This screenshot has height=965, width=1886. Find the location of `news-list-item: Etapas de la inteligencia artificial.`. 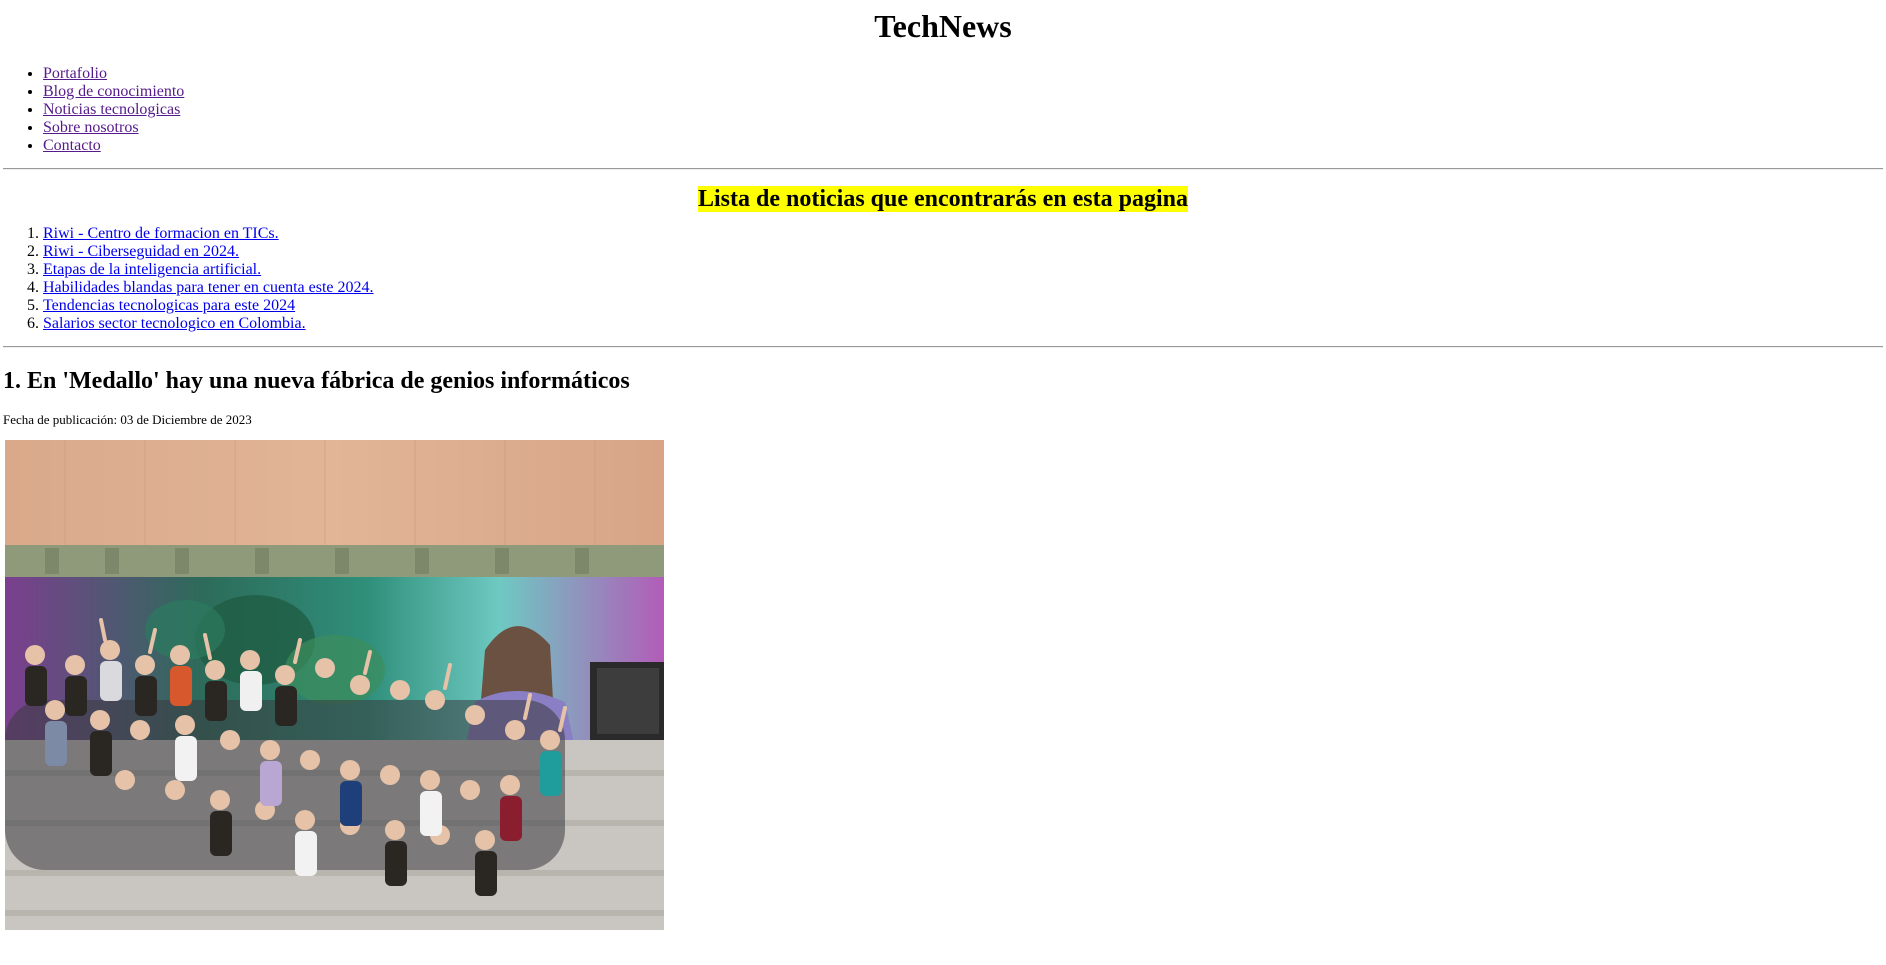

news-list-item: Etapas de la inteligencia artificial. is located at coordinates (963, 270).